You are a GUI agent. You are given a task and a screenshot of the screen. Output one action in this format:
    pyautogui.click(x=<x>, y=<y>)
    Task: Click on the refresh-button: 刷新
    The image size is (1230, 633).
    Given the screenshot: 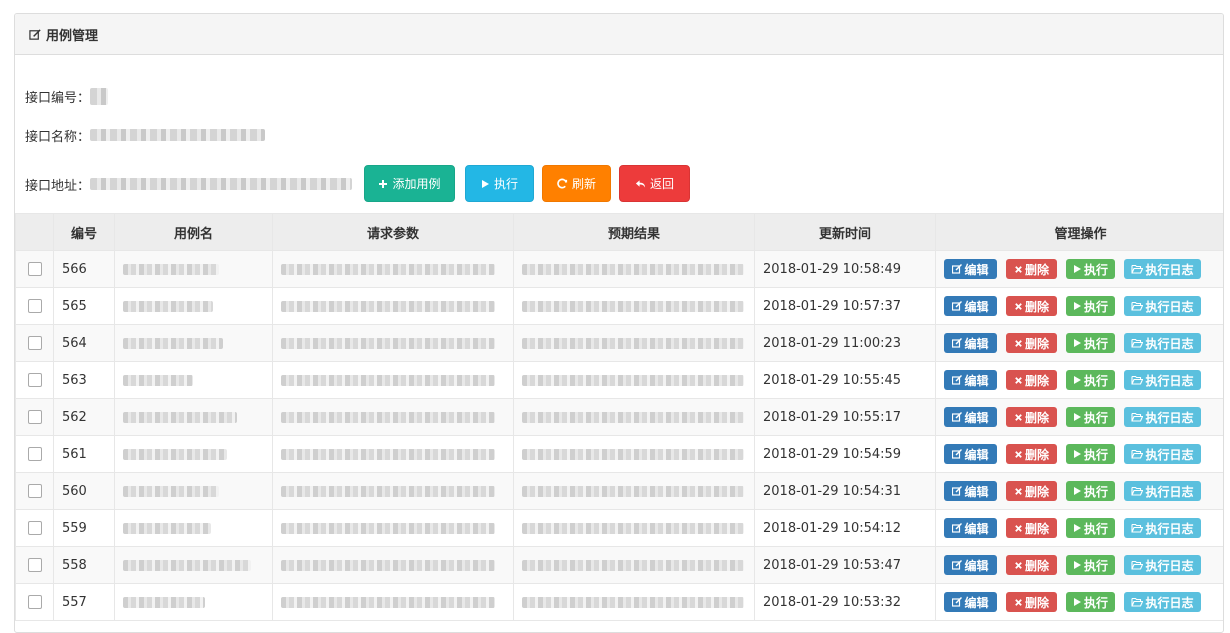 What is the action you would take?
    pyautogui.click(x=576, y=183)
    